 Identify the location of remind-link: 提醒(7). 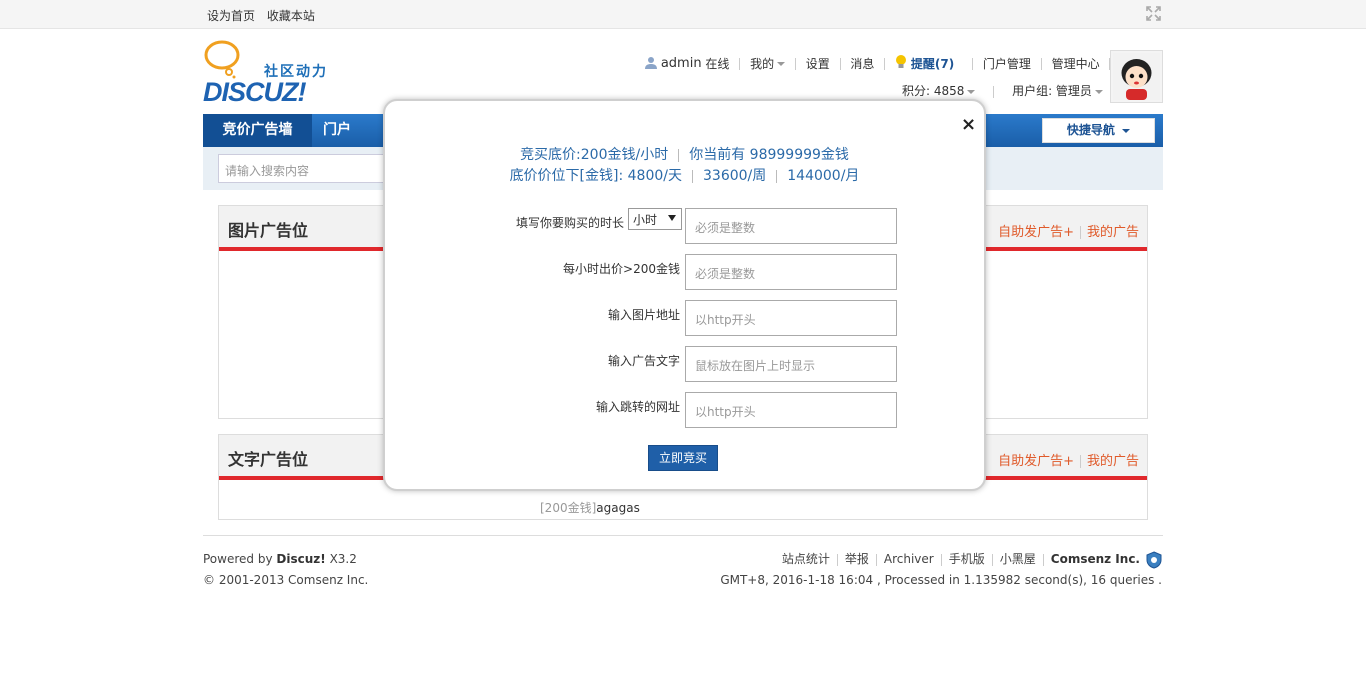
(932, 63).